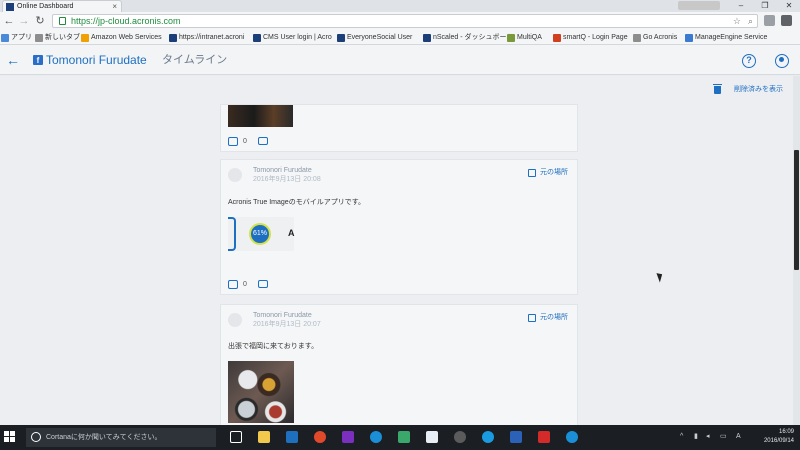 This screenshot has height=450, width=800. Describe the element at coordinates (57, 37) in the screenshot. I see `bookmark-newtab: 新しいタブ` at that location.